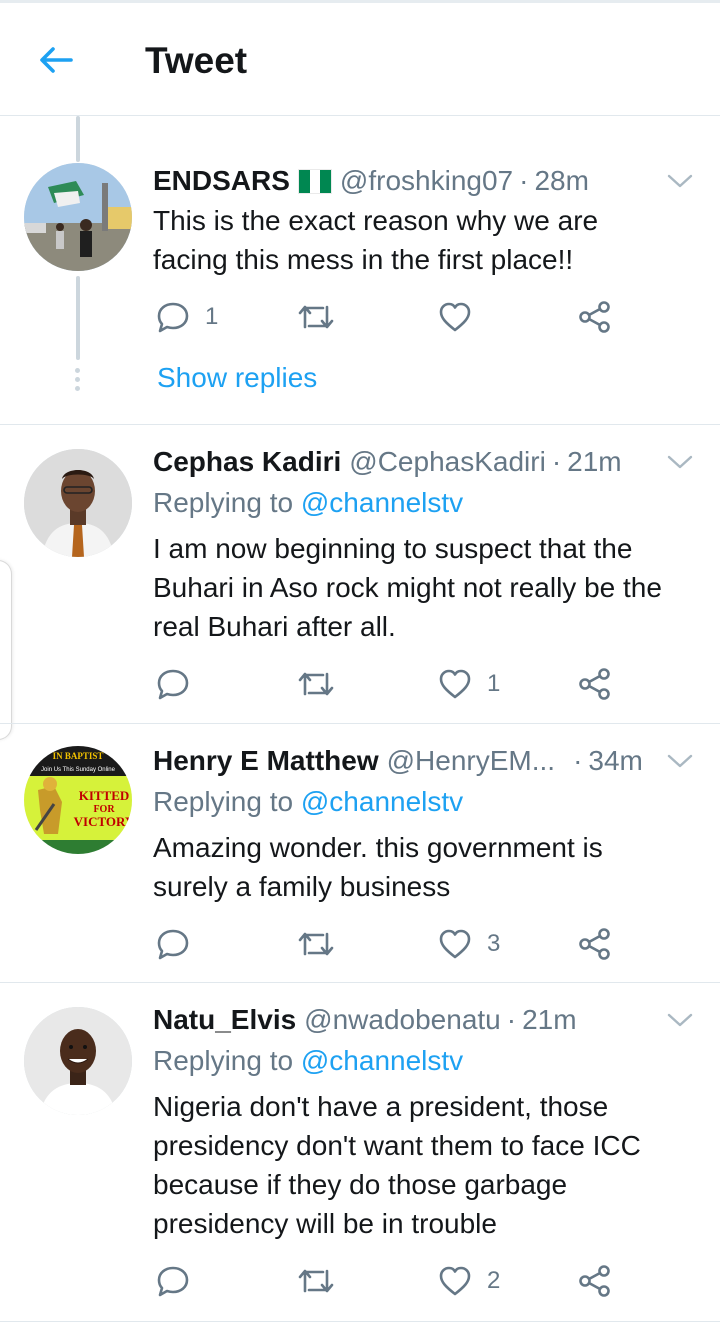 The height and width of the screenshot is (1323, 720). What do you see at coordinates (360, 58) in the screenshot?
I see `app-header: Tweet` at bounding box center [360, 58].